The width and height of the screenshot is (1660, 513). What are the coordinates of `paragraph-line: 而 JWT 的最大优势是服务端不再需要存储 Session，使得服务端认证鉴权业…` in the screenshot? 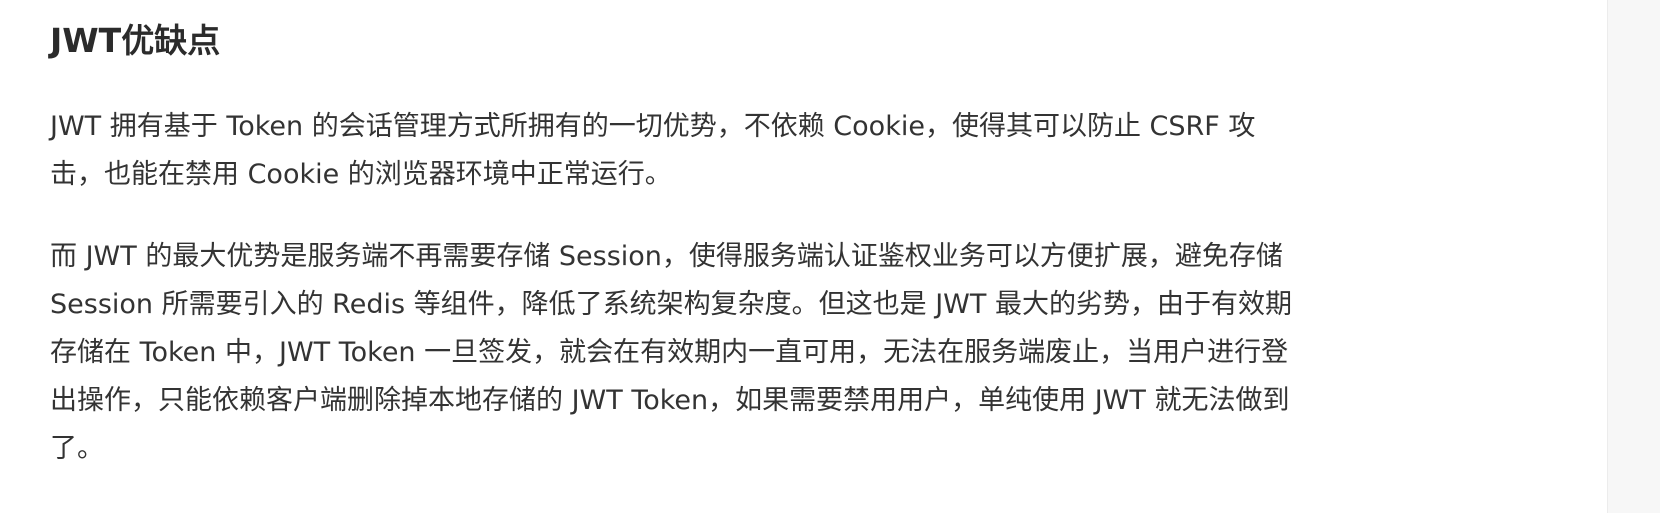 It's located at (666, 256).